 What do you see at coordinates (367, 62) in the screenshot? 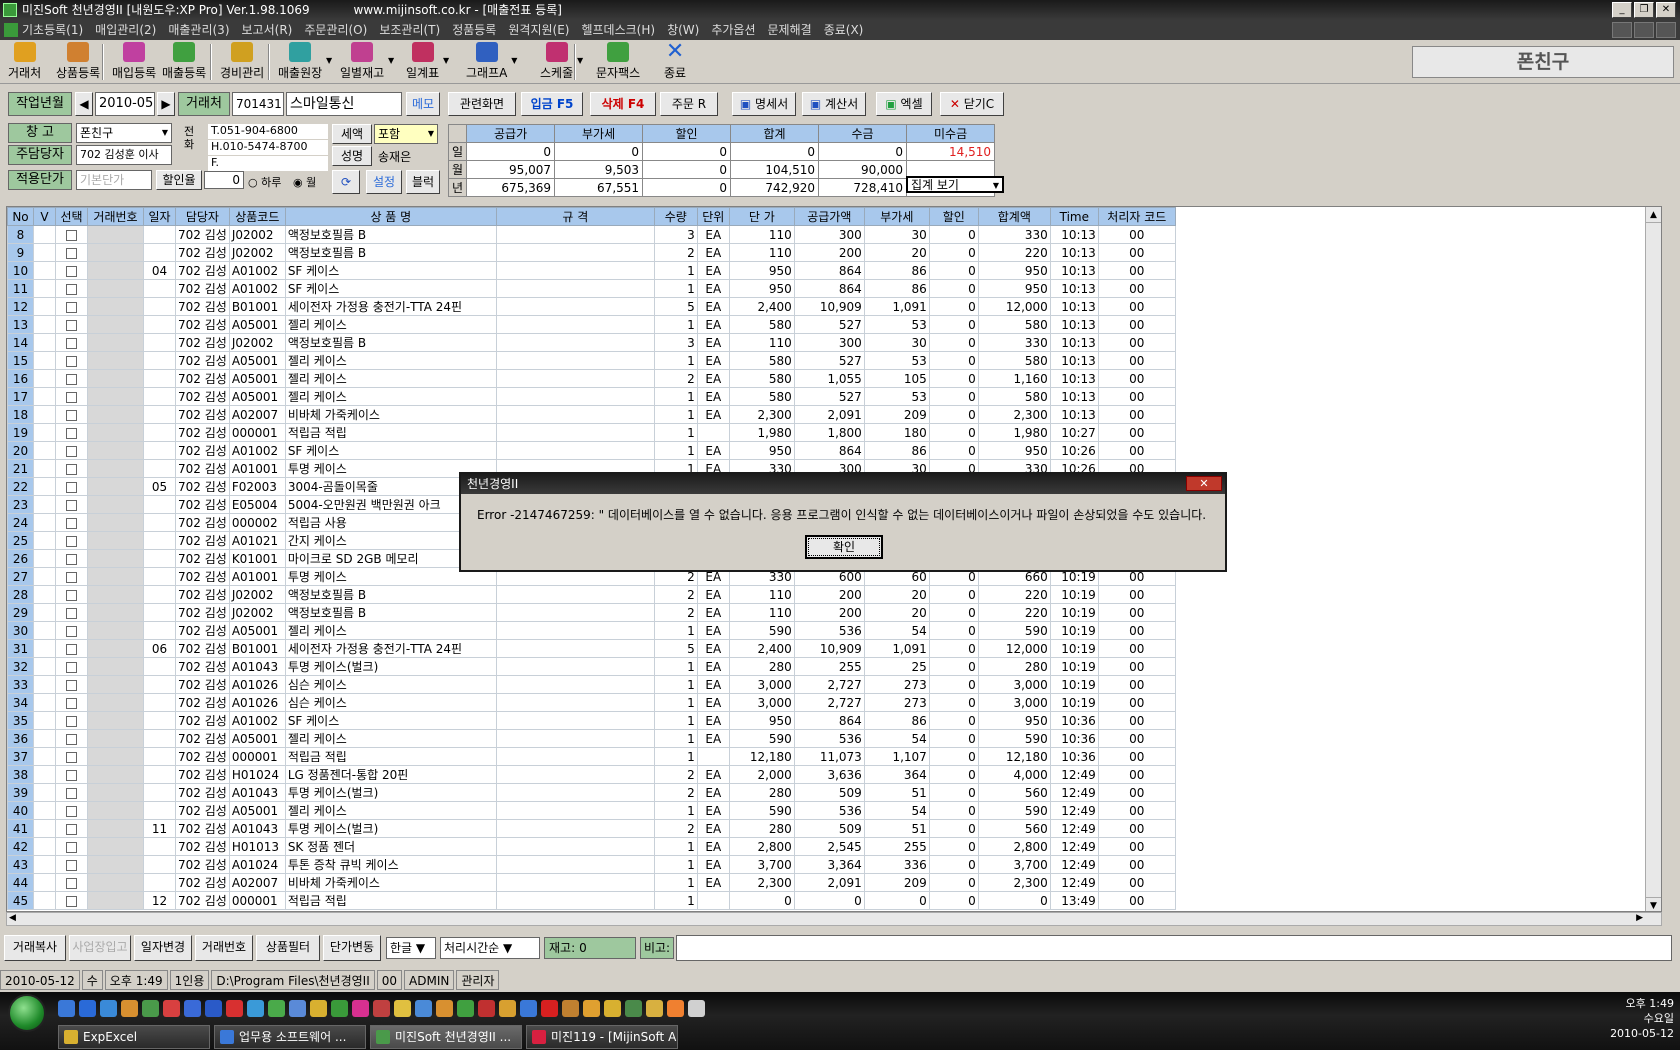
I see `toolbar-stock-button: 일별재고 ▼` at bounding box center [367, 62].